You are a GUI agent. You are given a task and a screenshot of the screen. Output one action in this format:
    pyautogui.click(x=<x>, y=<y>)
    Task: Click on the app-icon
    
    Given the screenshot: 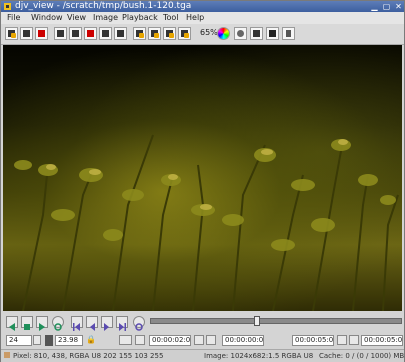 What is the action you would take?
    pyautogui.click(x=7, y=6)
    